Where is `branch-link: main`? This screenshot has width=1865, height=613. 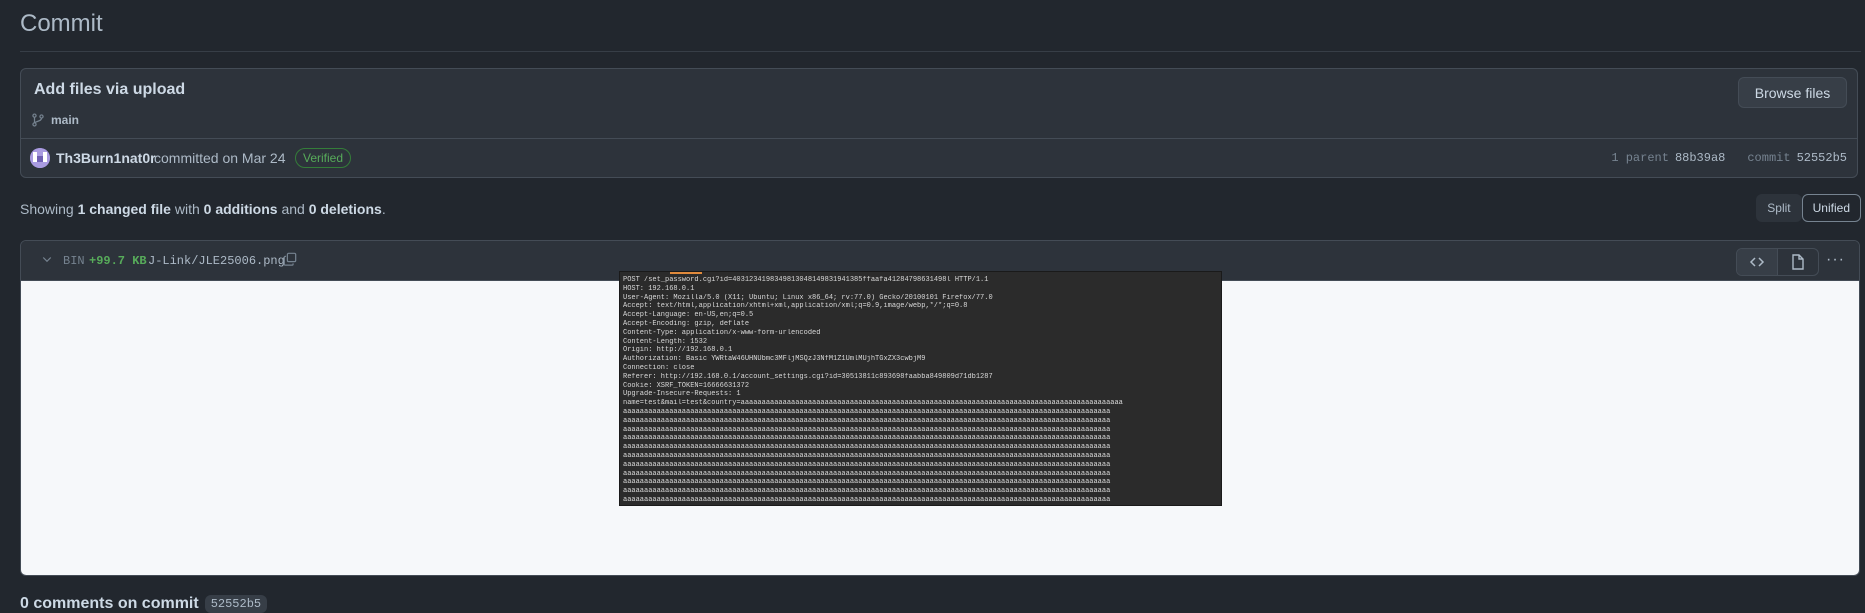 branch-link: main is located at coordinates (55, 120).